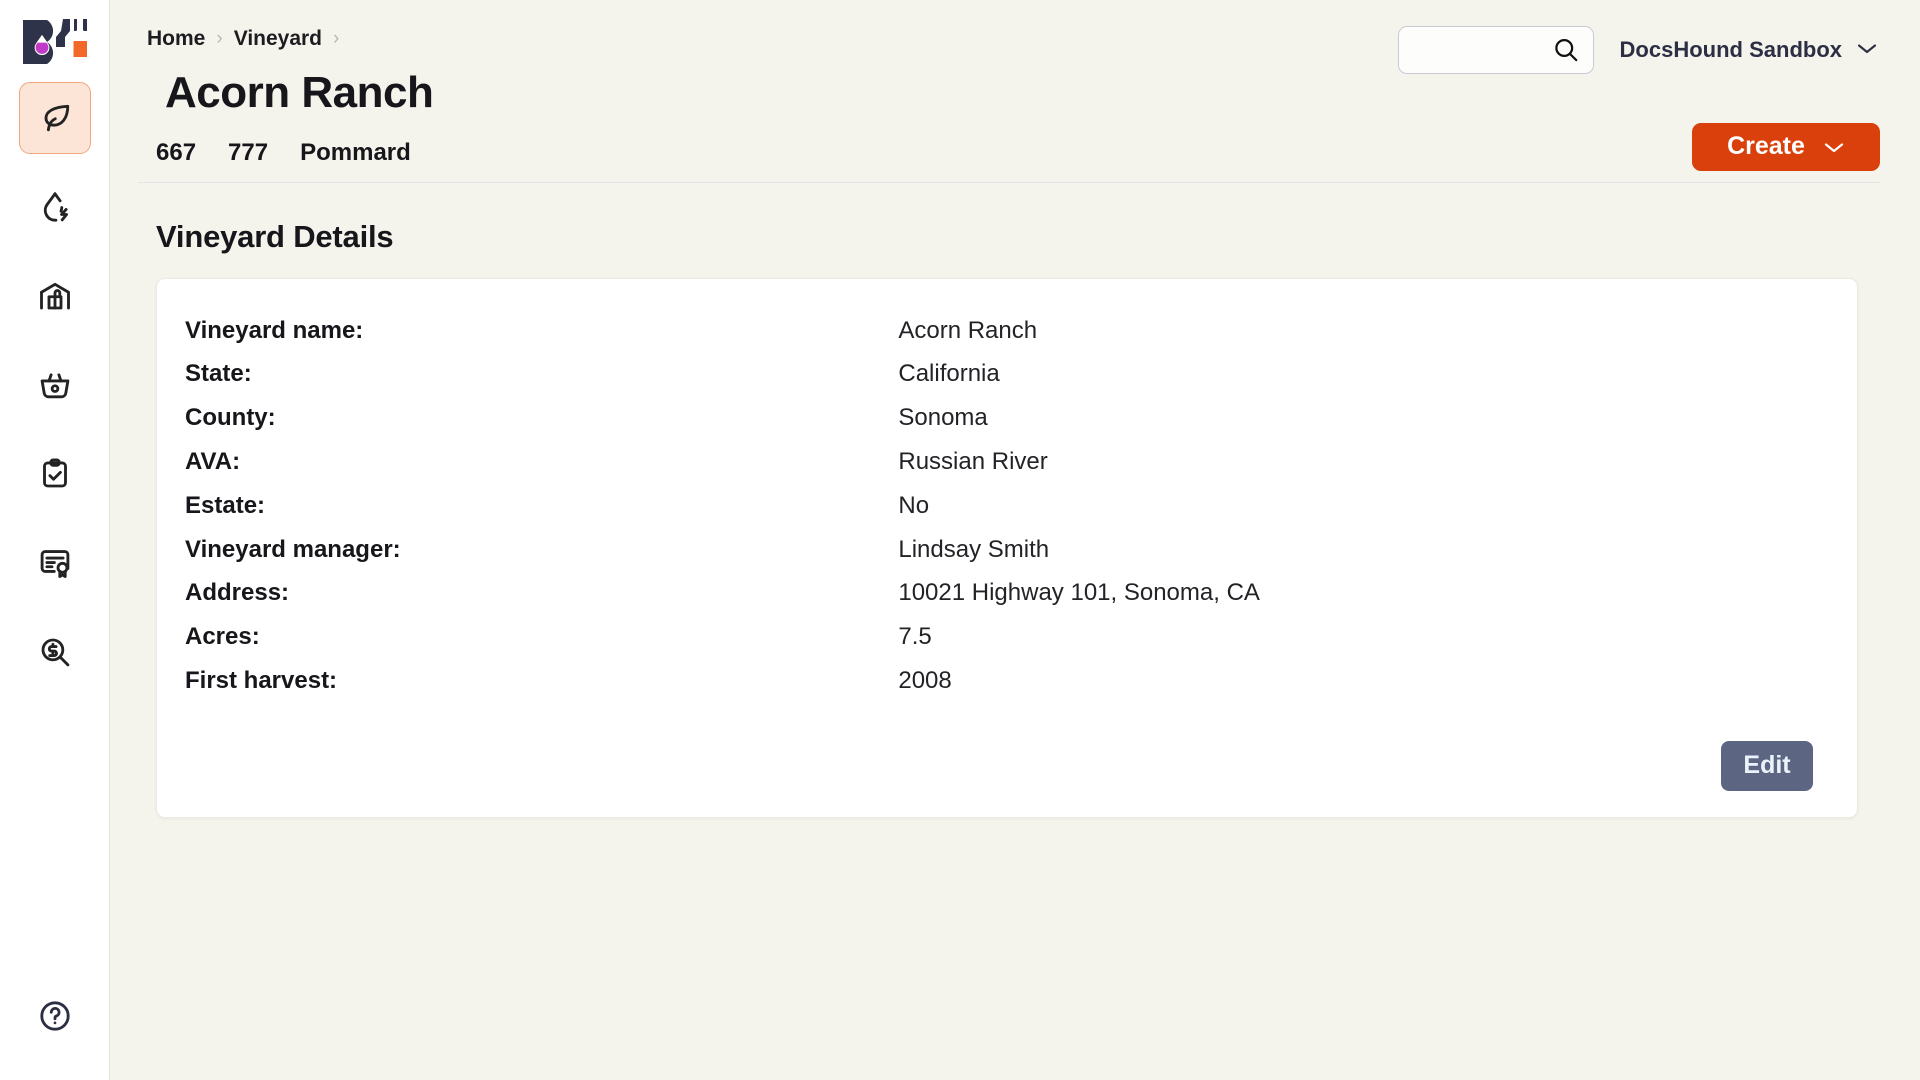 This screenshot has height=1080, width=1920. I want to click on detail-label: First harvest:, so click(261, 680).